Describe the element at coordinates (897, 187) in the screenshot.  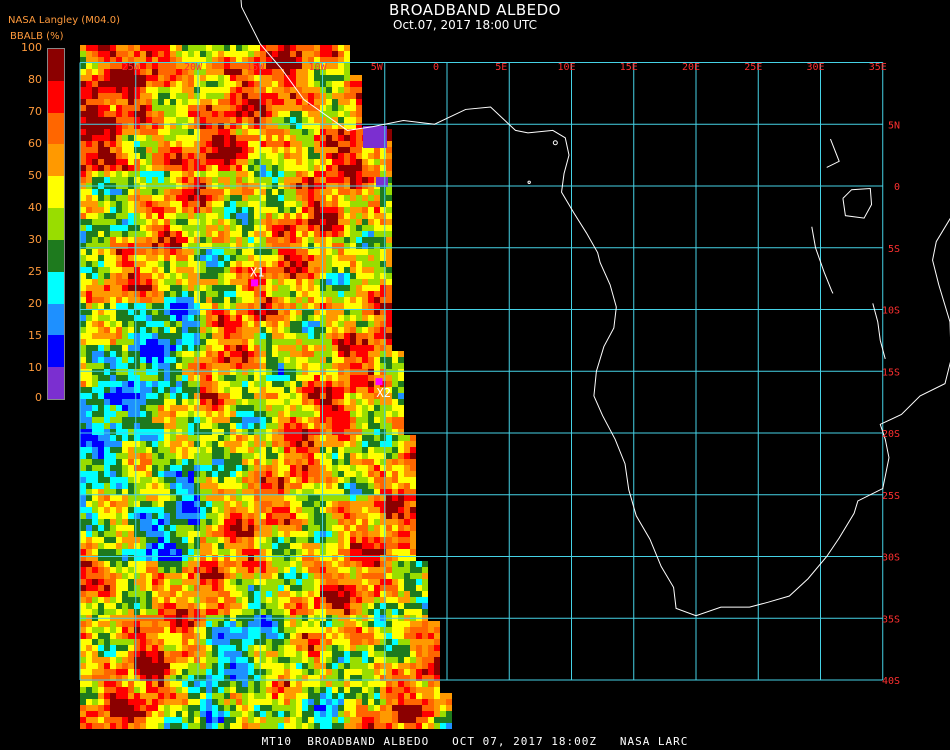
I see `latitude-label: 0` at that location.